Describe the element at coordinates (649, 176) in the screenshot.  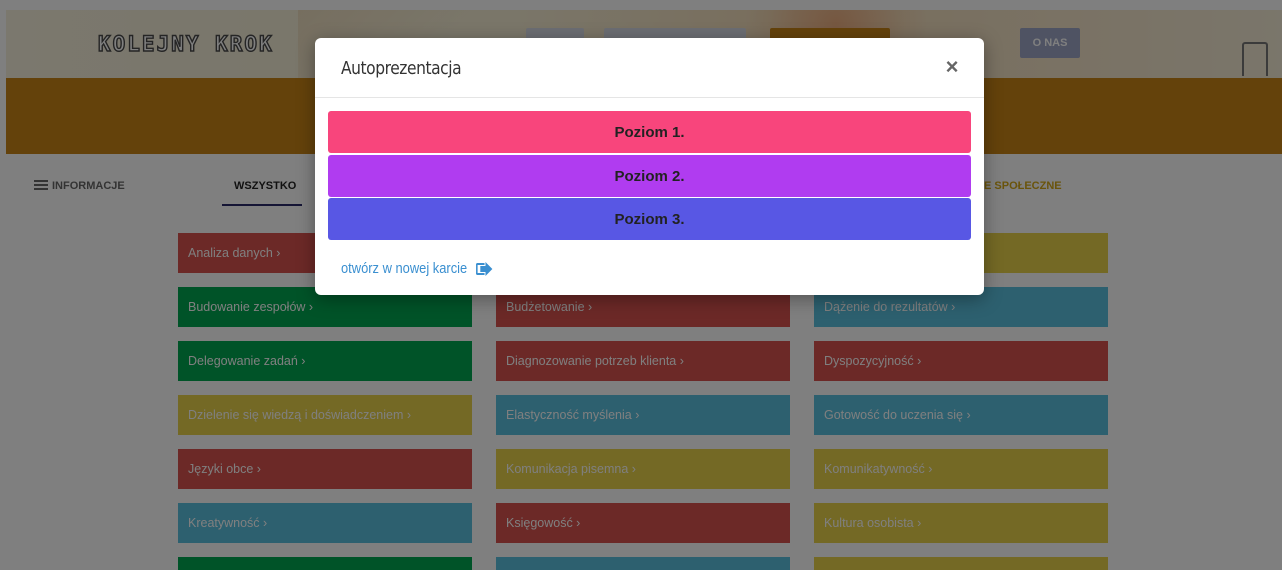
I see `level-2-button: Poziom 2.` at that location.